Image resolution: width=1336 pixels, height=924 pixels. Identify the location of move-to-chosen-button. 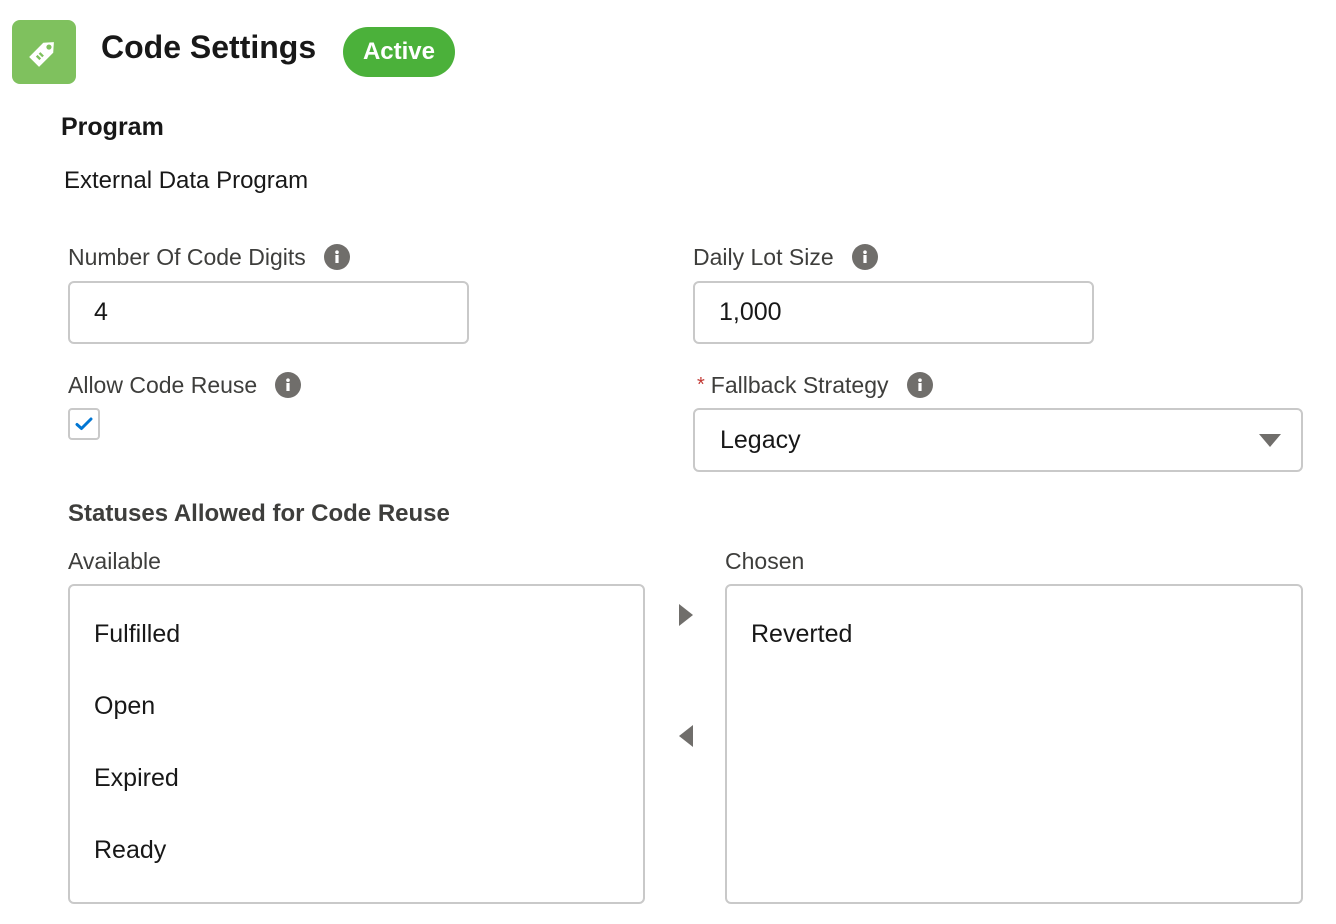
(686, 615).